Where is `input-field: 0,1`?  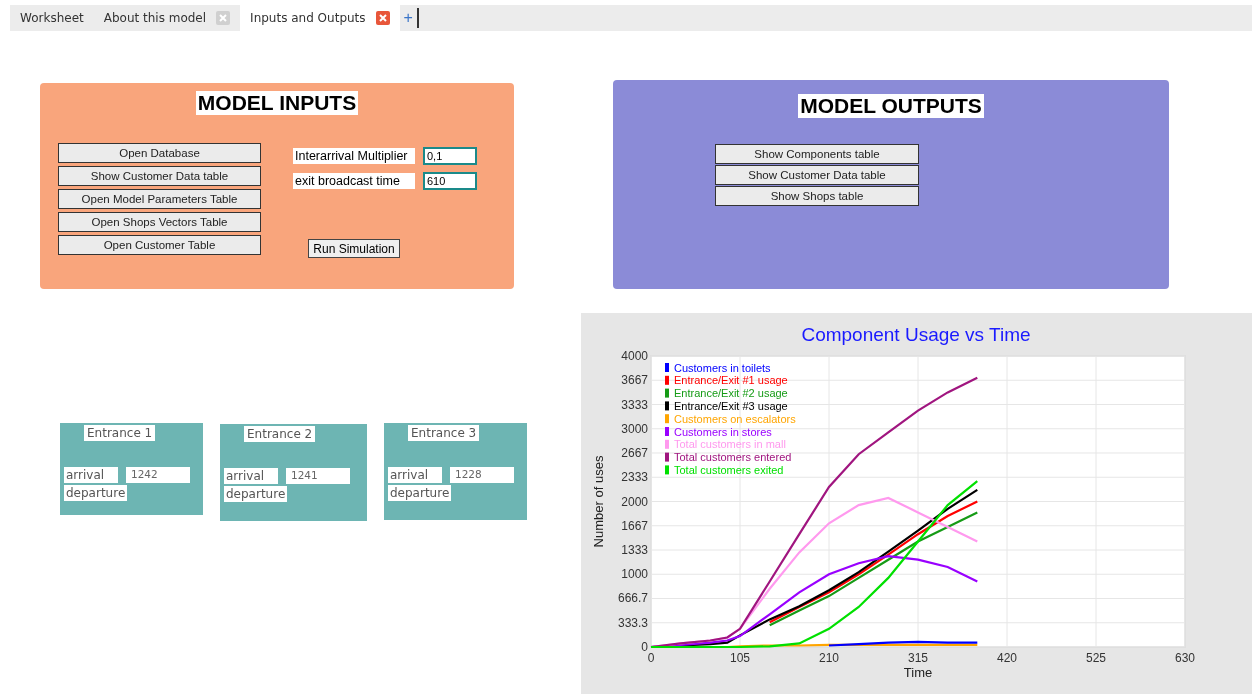
input-field: 0,1 is located at coordinates (450, 155).